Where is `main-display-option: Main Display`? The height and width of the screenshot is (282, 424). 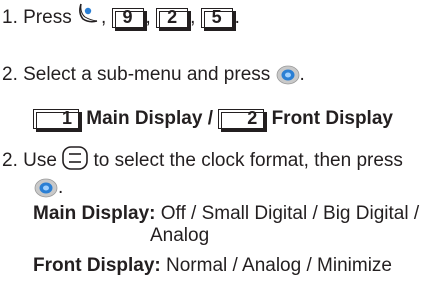
main-display-option: Main Display is located at coordinates (144, 118).